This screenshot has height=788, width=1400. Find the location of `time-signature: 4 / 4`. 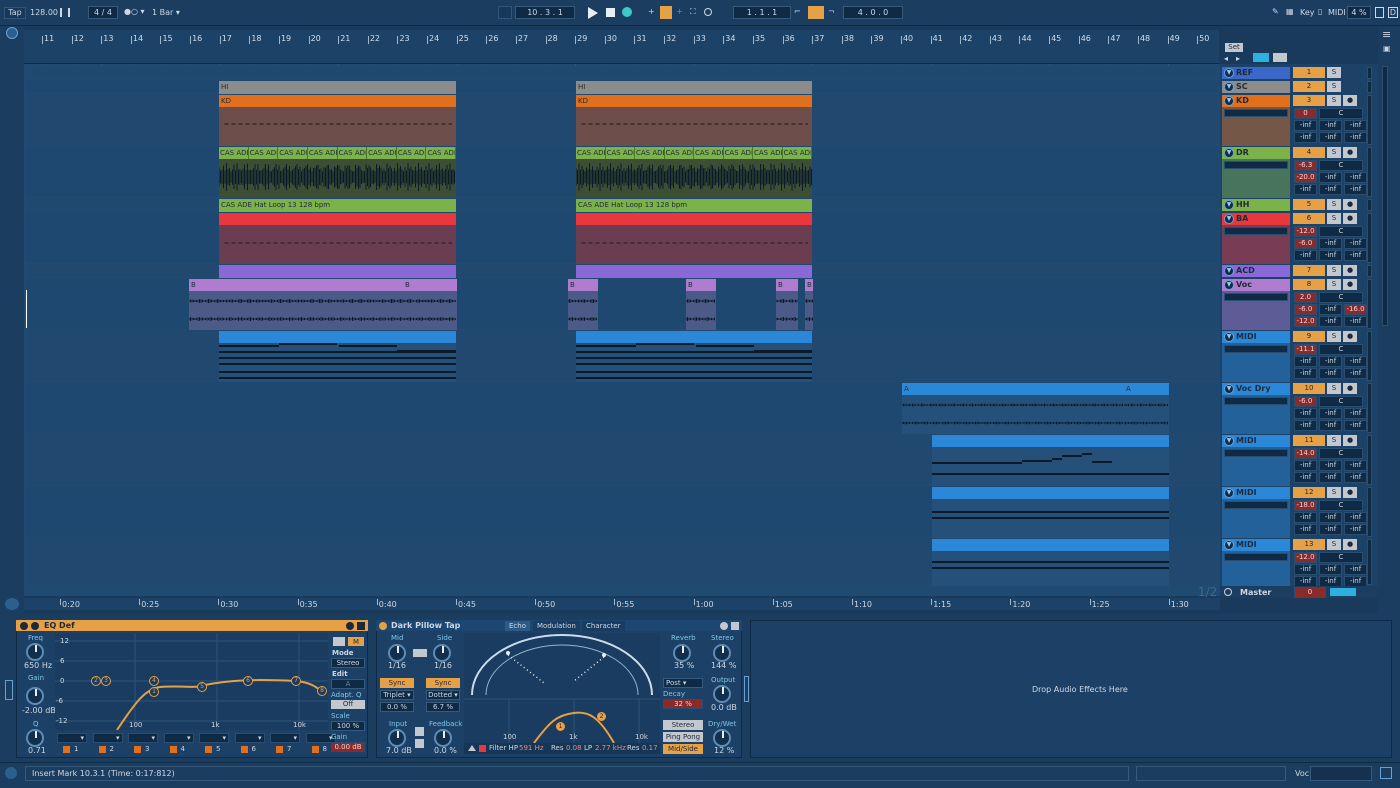

time-signature: 4 / 4 is located at coordinates (103, 12).